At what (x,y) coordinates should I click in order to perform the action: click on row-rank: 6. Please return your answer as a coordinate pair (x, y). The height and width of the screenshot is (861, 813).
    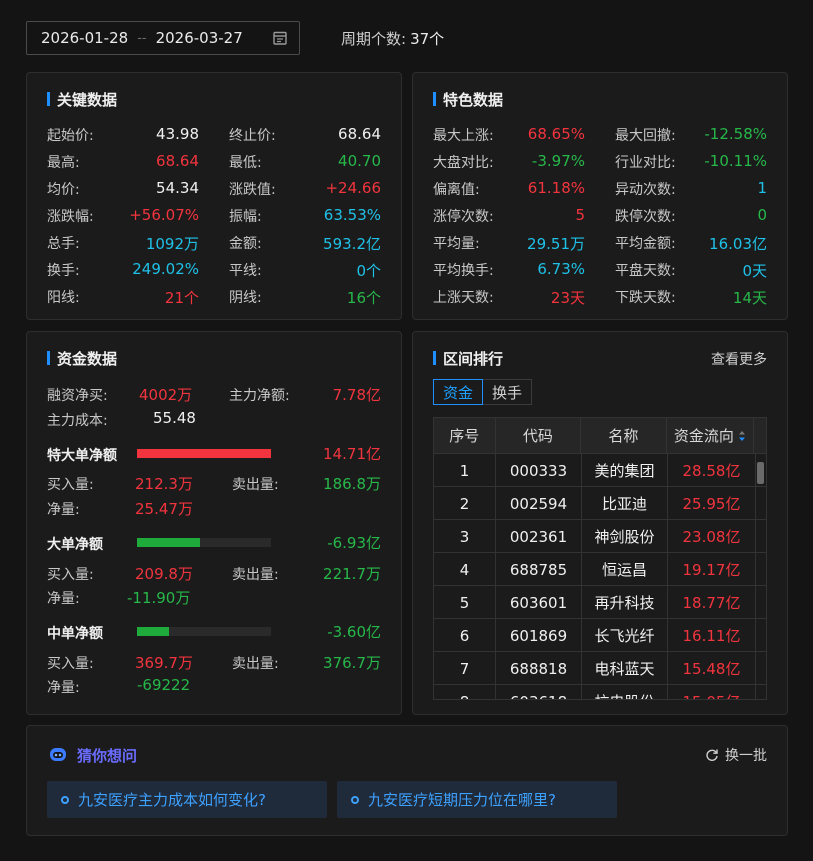
    Looking at the image, I should click on (465, 635).